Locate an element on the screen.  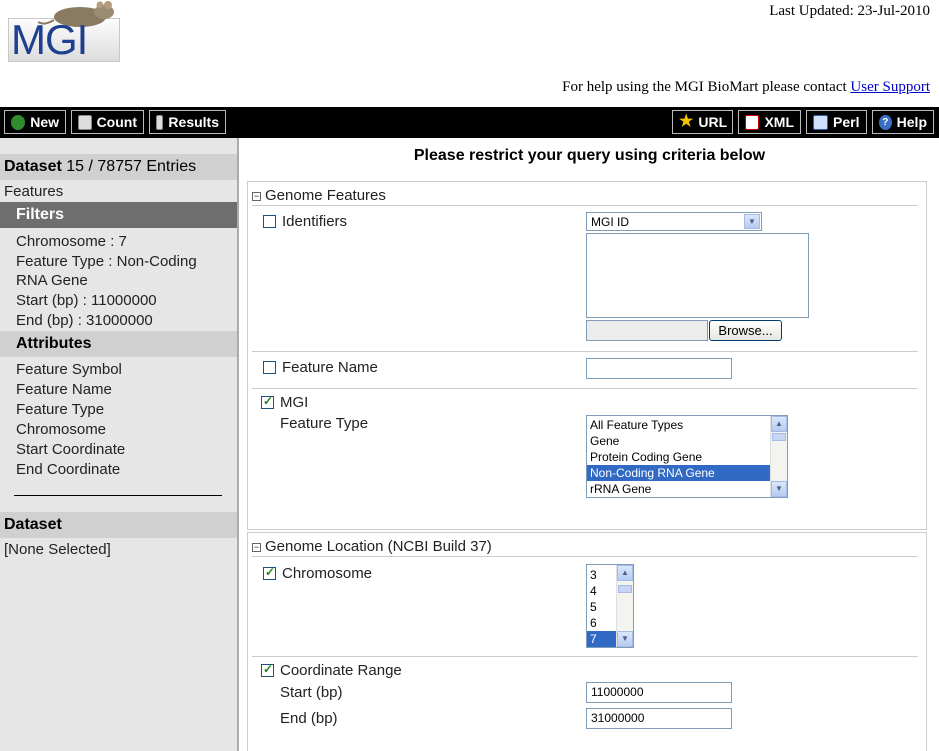
refresh-icon is located at coordinates (18, 122).